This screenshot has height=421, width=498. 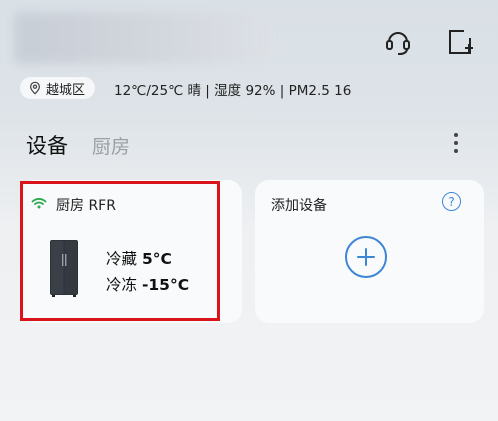 What do you see at coordinates (47, 145) in the screenshot?
I see `tab-devices: 设备` at bounding box center [47, 145].